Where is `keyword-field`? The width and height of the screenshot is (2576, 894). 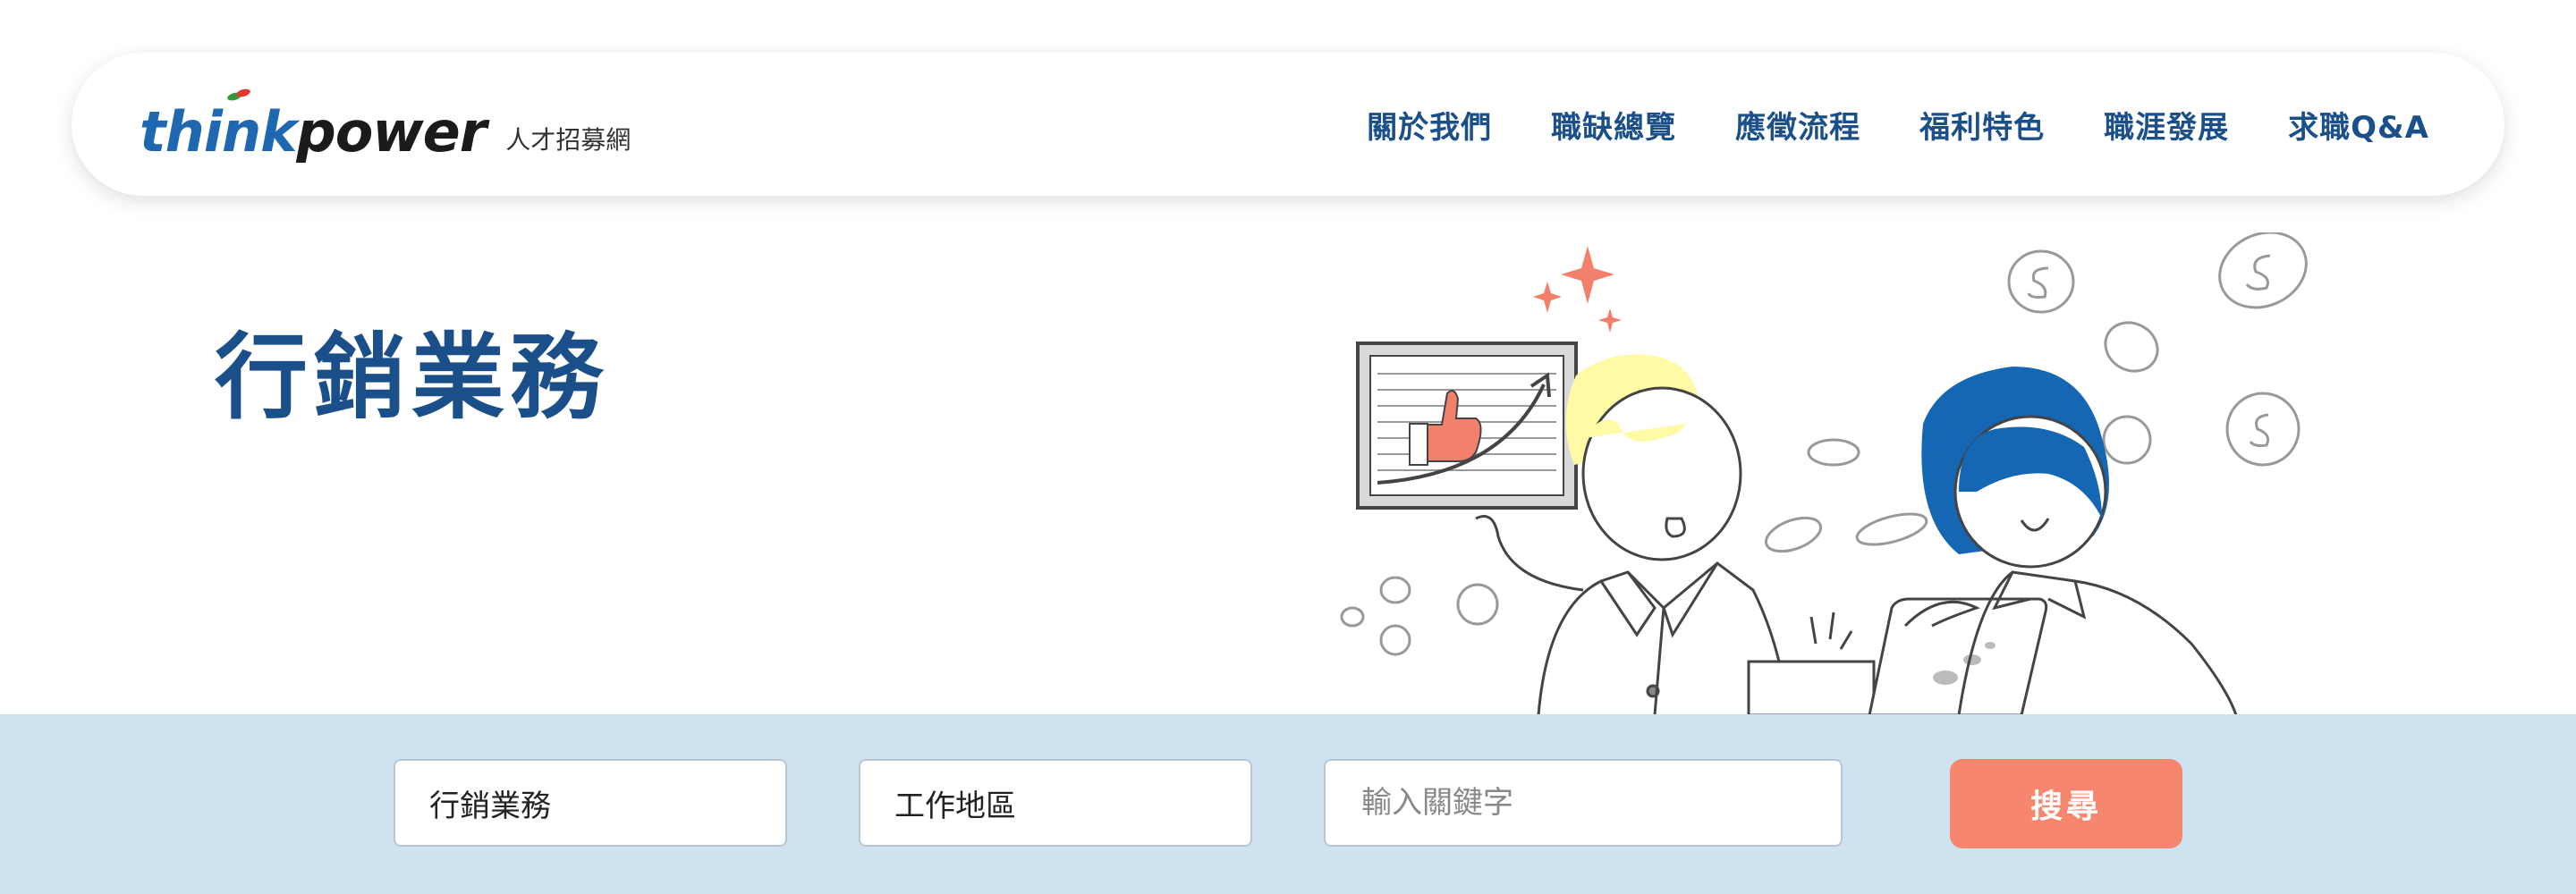 keyword-field is located at coordinates (1583, 803).